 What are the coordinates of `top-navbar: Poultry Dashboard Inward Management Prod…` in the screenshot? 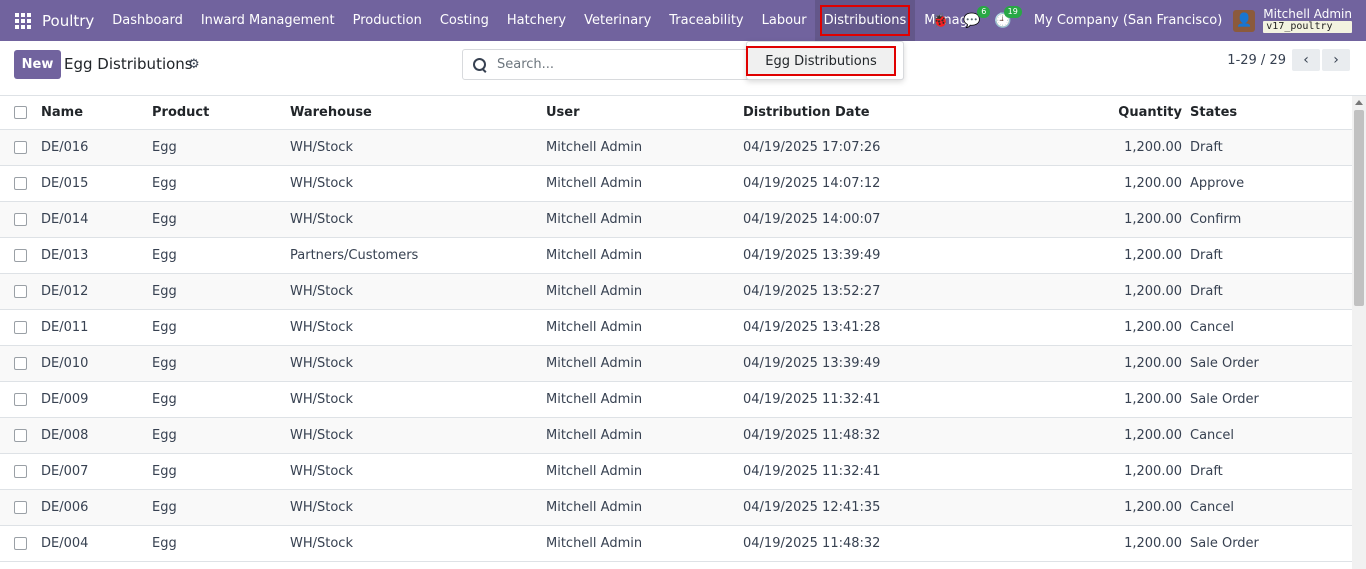 It's located at (683, 20).